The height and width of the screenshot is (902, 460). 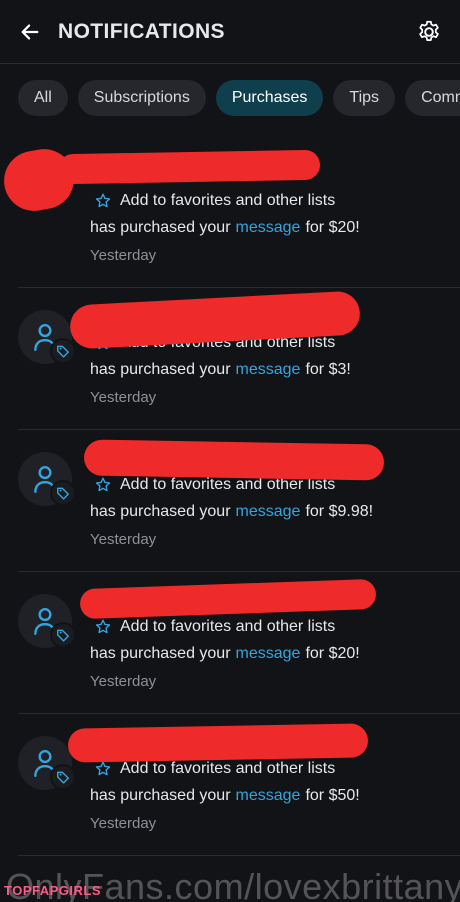 I want to click on tab-comments: Comments, so click(x=432, y=98).